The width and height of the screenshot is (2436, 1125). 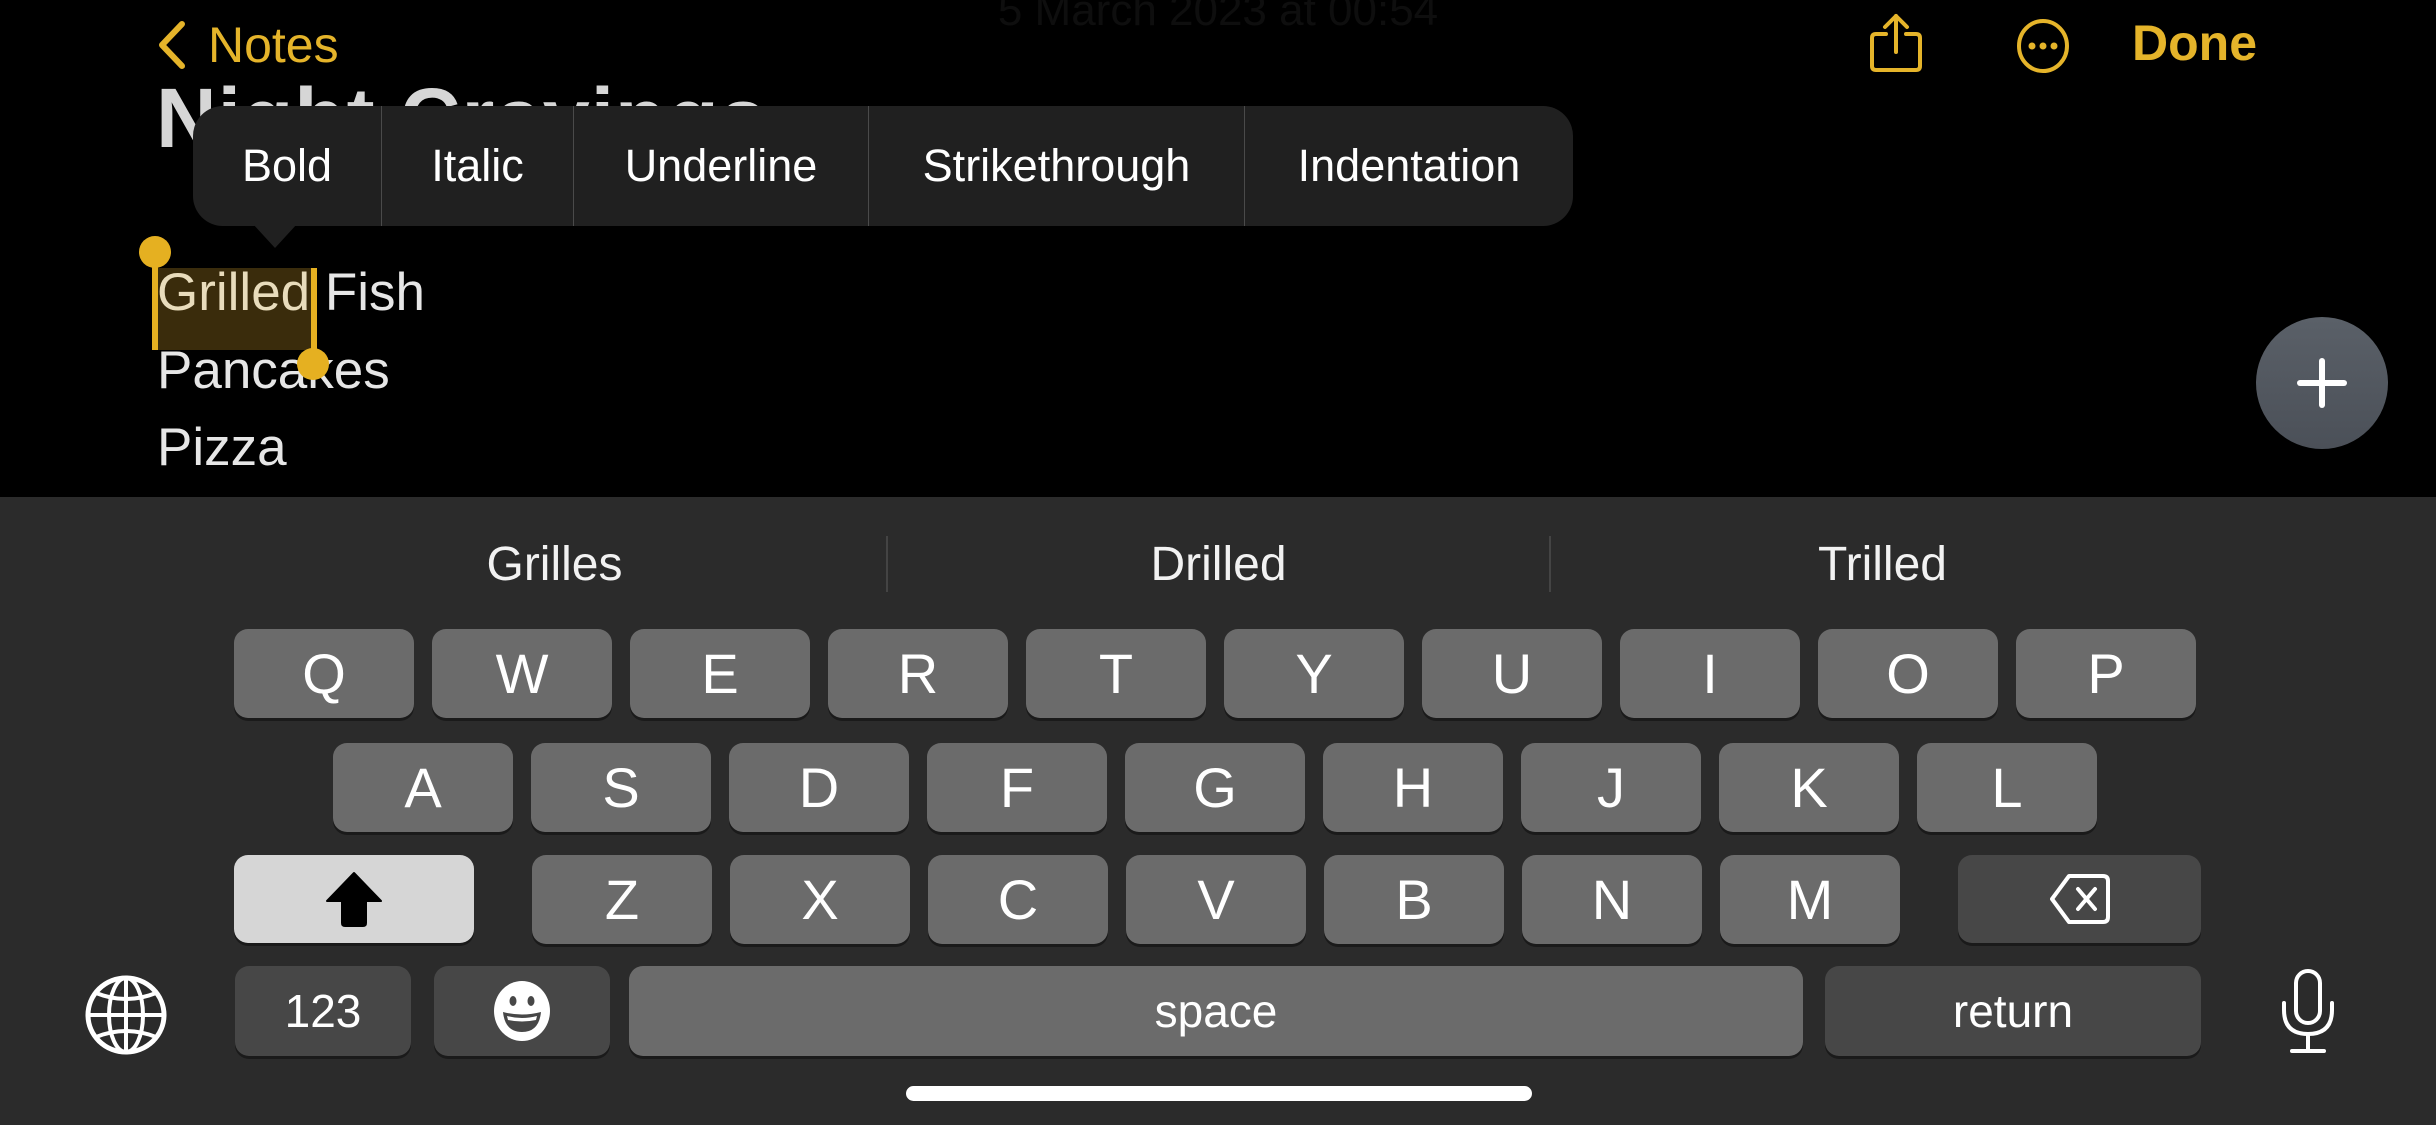 What do you see at coordinates (918, 673) in the screenshot?
I see `key-r: R` at bounding box center [918, 673].